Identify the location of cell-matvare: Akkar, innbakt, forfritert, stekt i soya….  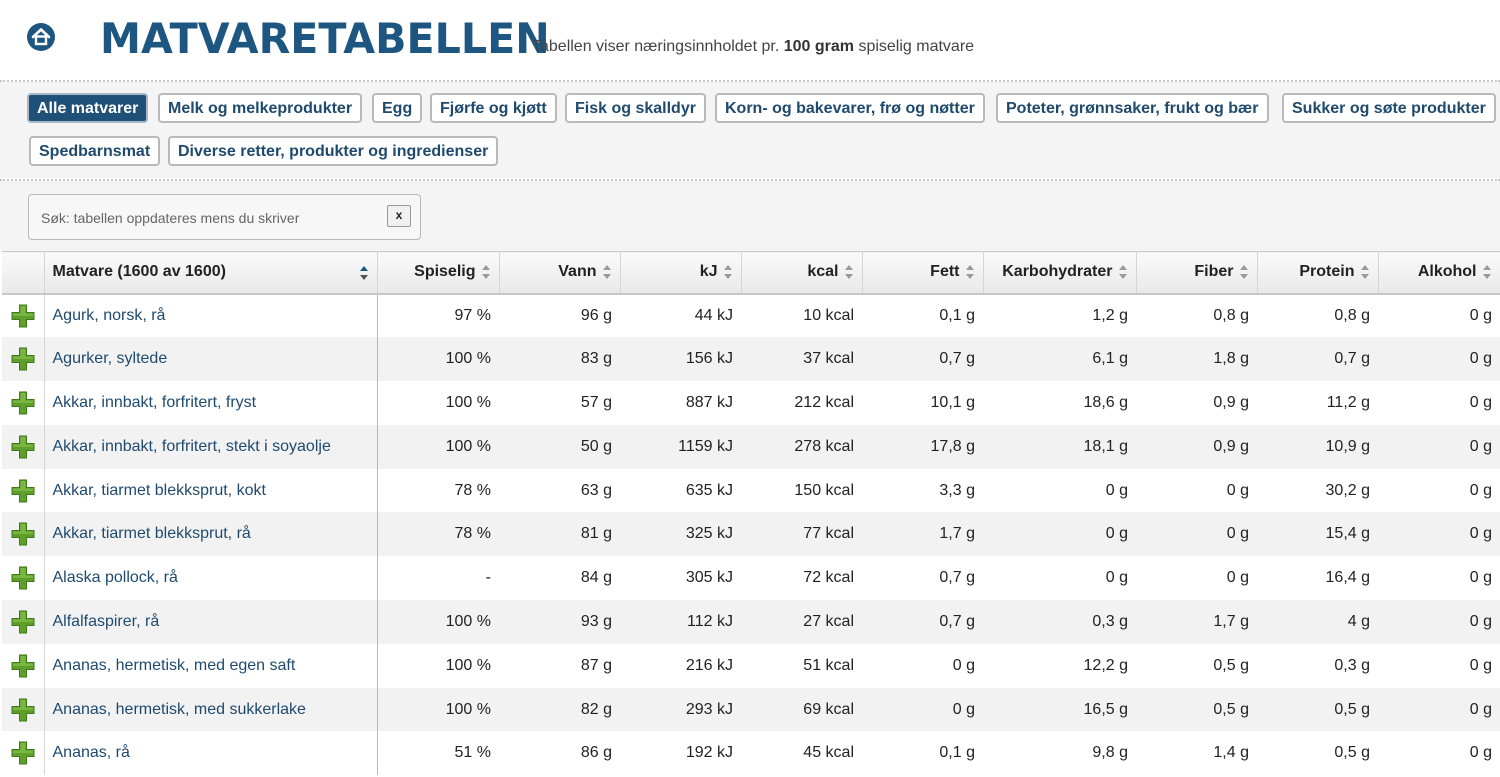
(211, 446).